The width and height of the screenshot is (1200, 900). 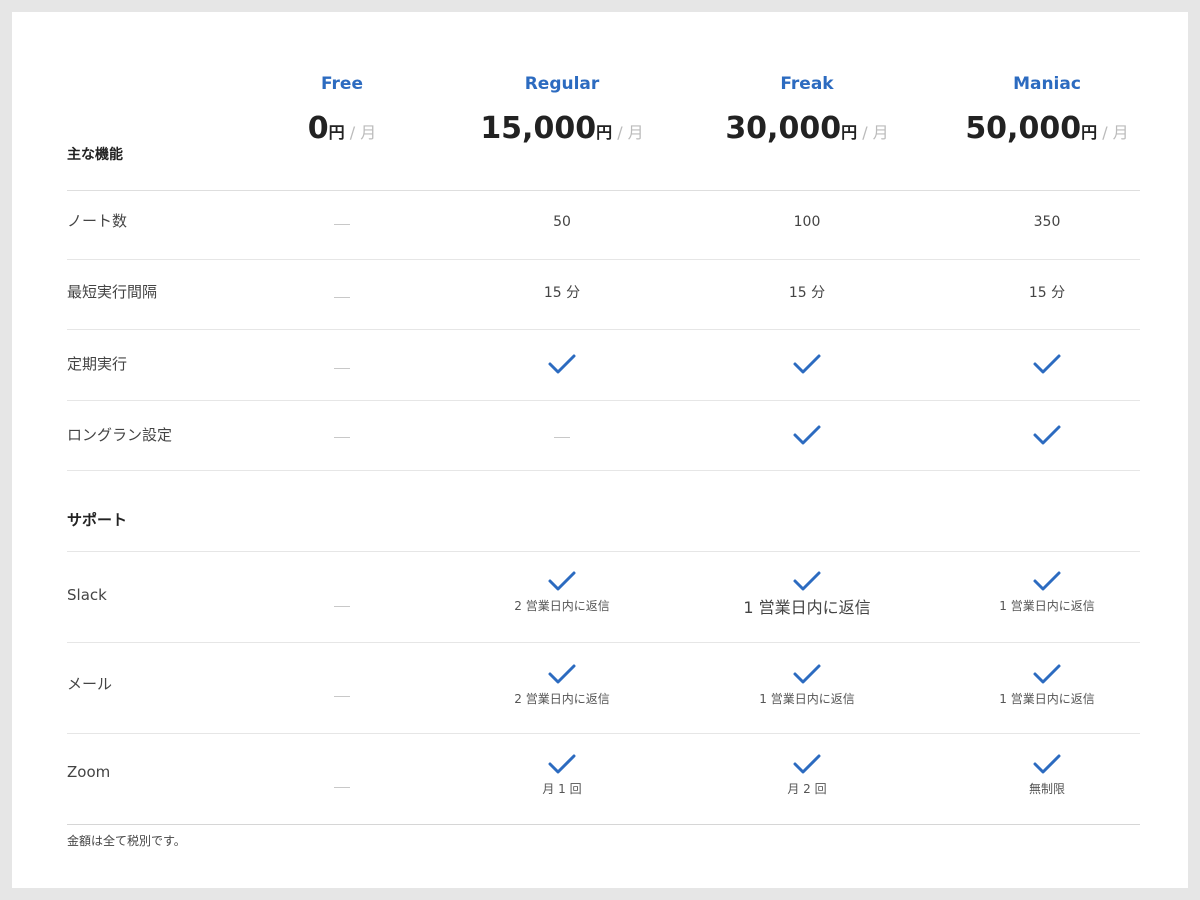 I want to click on cell-maniac: 無制限, so click(x=1047, y=775).